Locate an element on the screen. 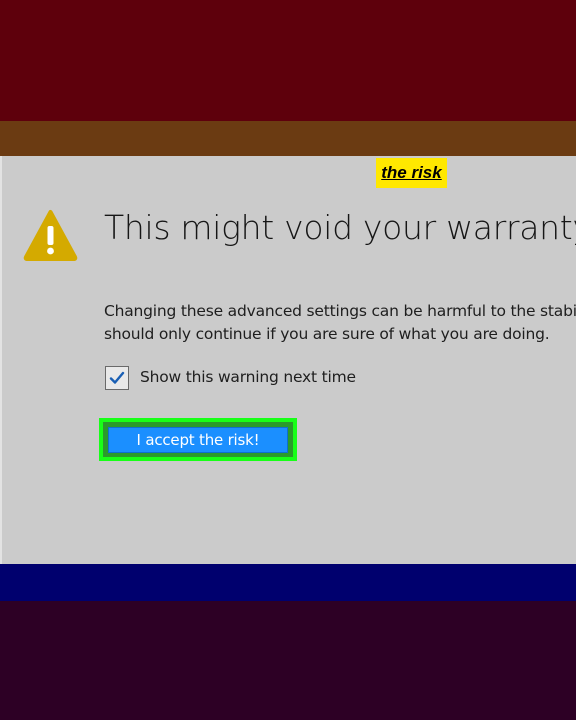 The image size is (576, 720). brown-color-band is located at coordinates (288, 138).